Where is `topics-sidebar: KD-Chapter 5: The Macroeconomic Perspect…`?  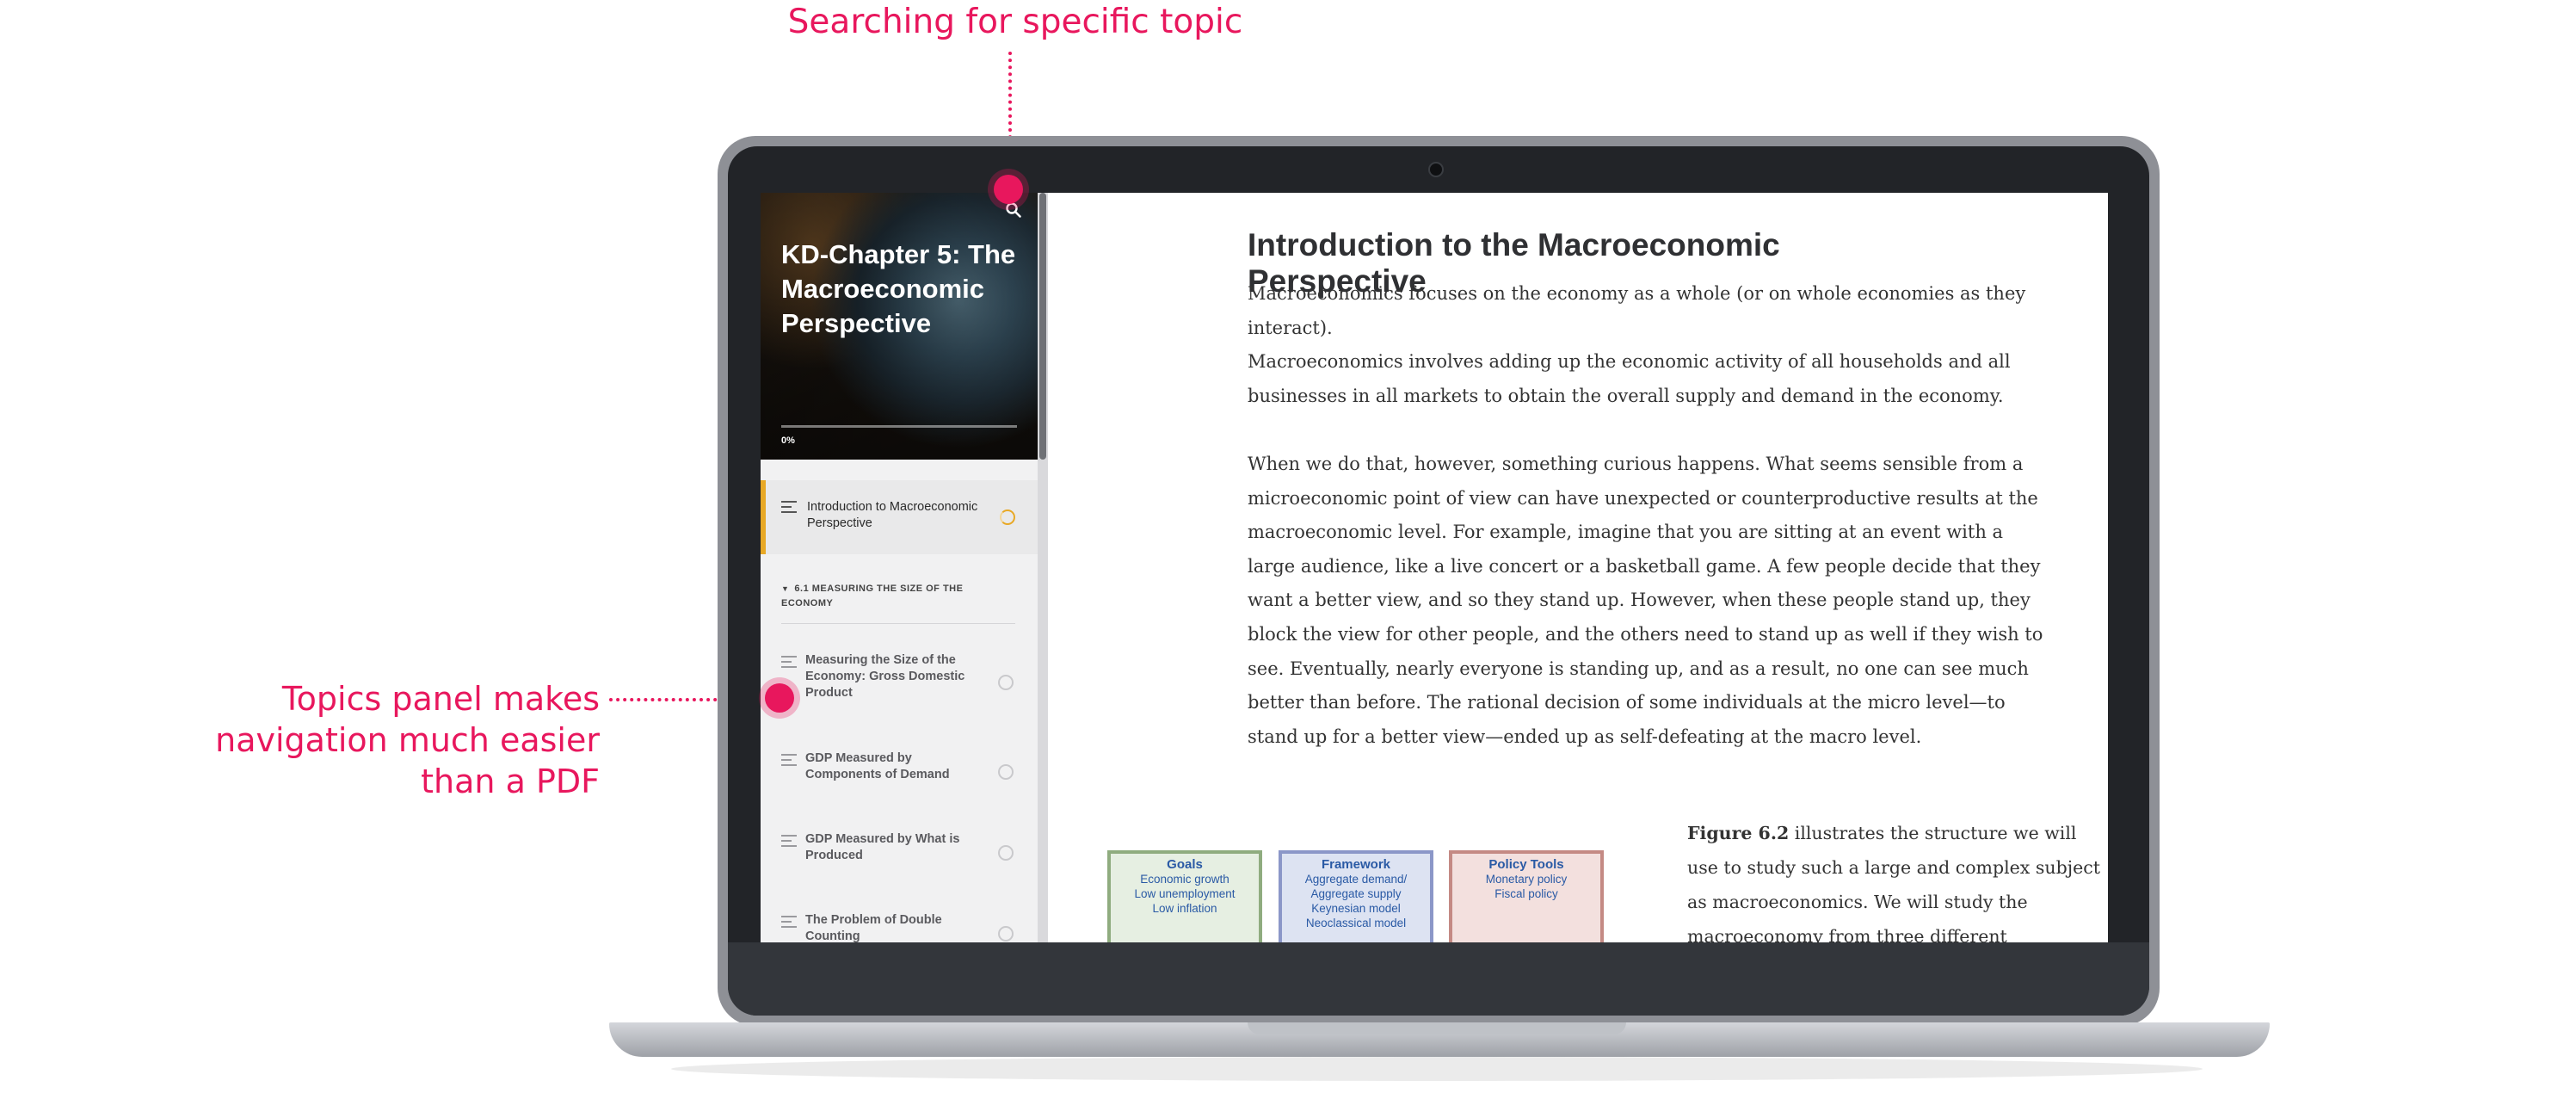 topics-sidebar: KD-Chapter 5: The Macroeconomic Perspect… is located at coordinates (899, 567).